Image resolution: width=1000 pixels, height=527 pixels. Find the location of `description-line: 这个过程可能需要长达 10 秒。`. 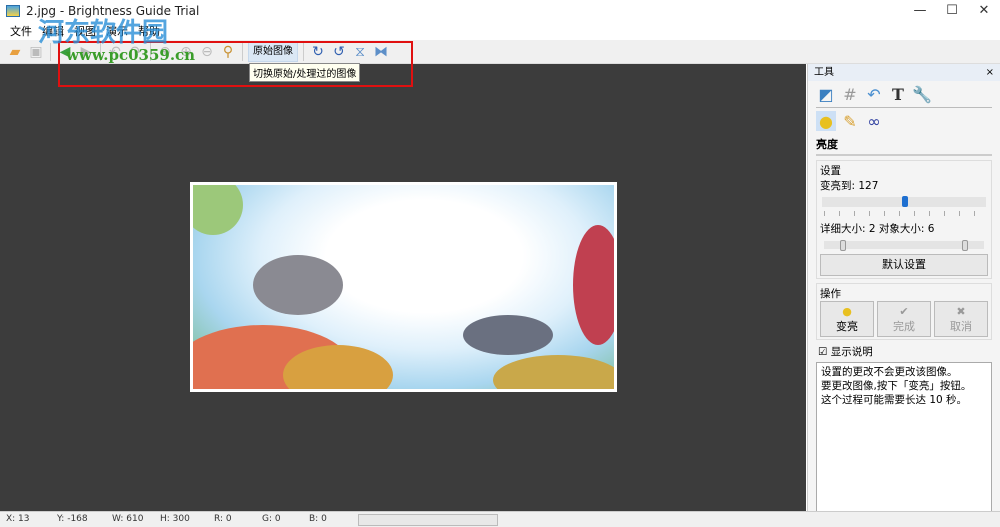

description-line: 这个过程可能需要长达 10 秒。 is located at coordinates (894, 400).